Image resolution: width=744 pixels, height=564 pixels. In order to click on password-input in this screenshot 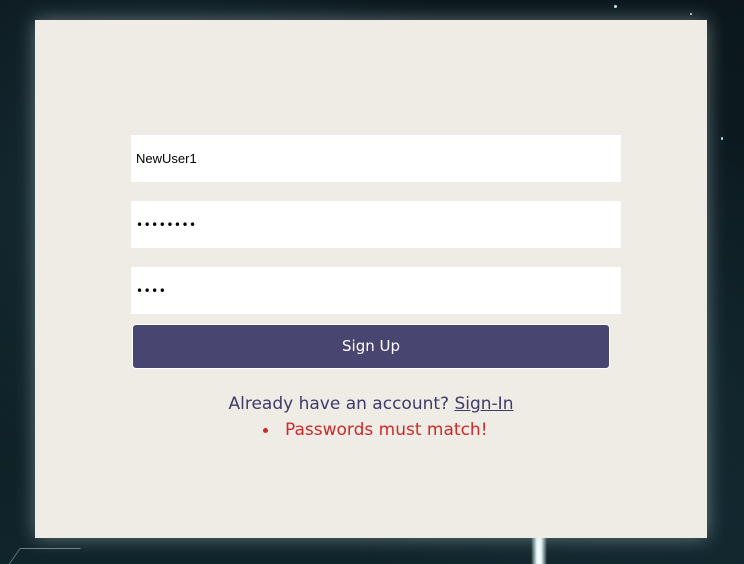, I will do `click(376, 224)`.